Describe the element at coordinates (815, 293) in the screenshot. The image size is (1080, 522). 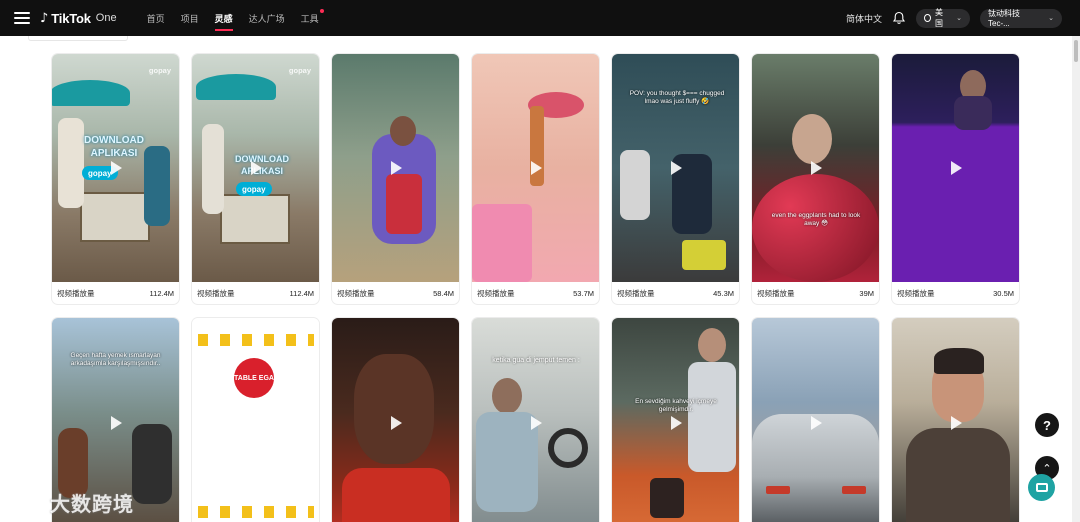
I see `video-stats: 视频播放量 39M` at that location.